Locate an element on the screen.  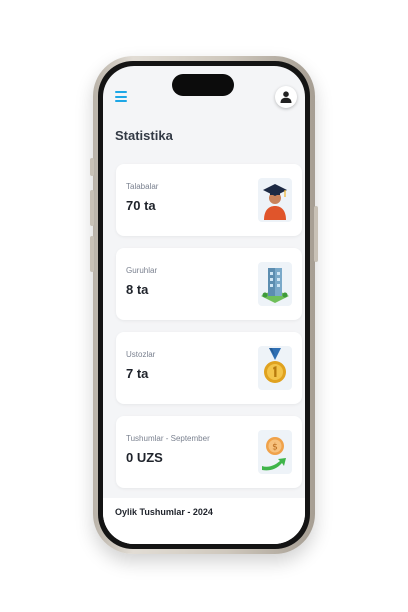
power-button is located at coordinates (316, 234).